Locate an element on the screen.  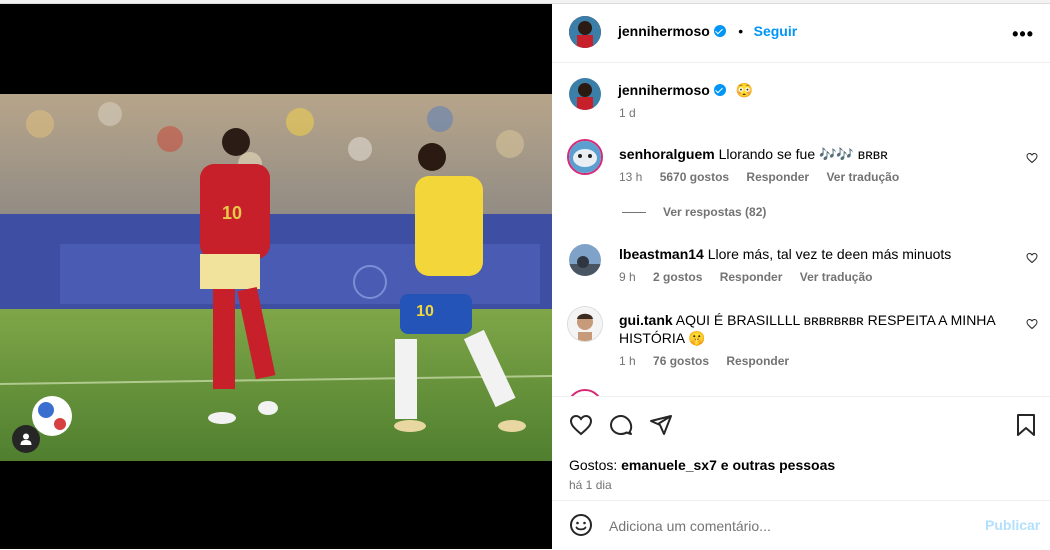
comment-time: 9 h is located at coordinates (627, 277).